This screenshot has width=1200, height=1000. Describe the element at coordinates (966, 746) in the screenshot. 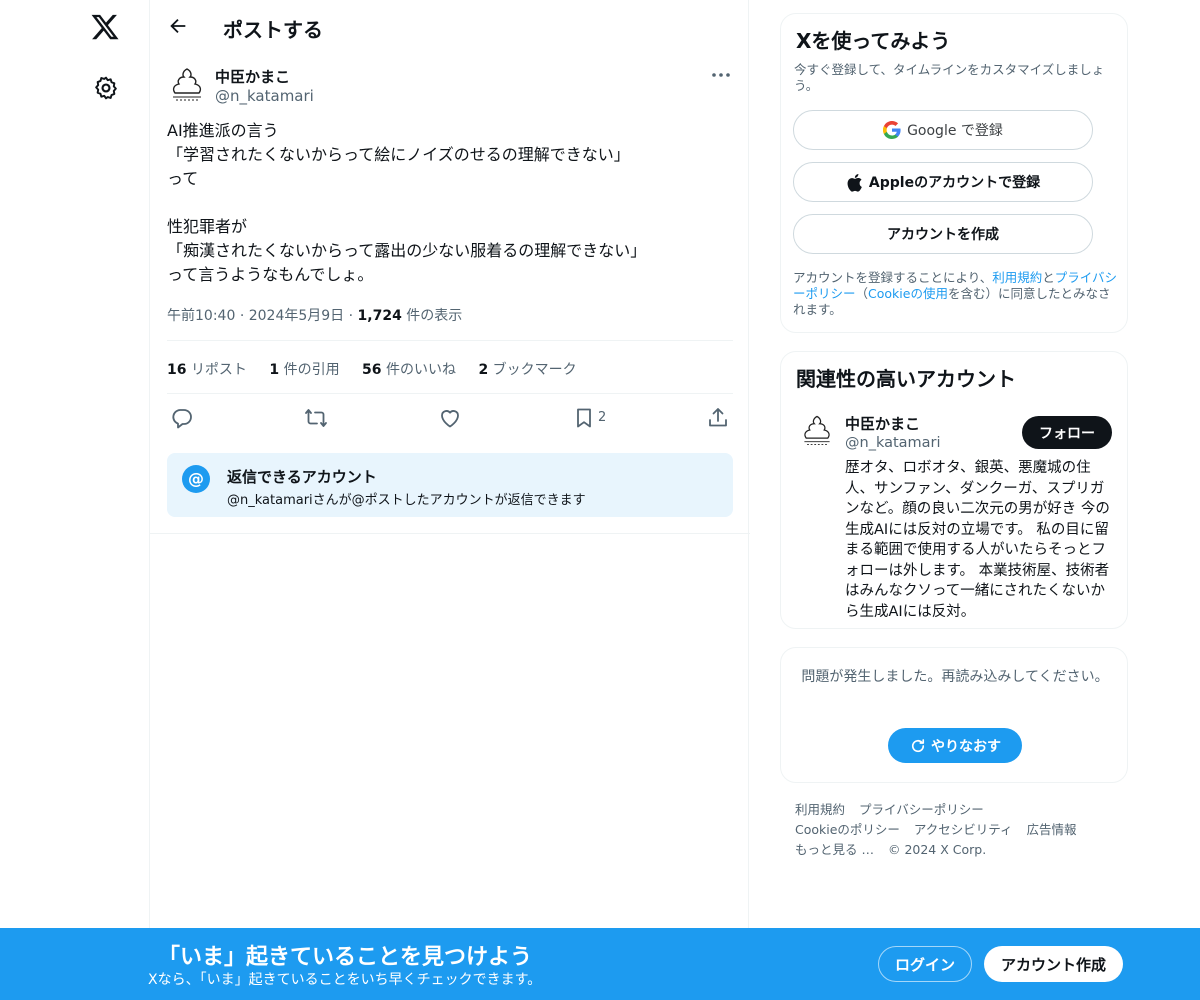

I see `retry-label: やりなおす` at that location.